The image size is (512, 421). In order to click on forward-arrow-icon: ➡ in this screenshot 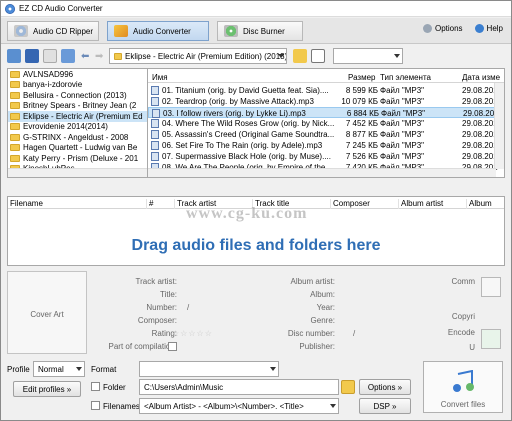, I will do `click(99, 56)`.